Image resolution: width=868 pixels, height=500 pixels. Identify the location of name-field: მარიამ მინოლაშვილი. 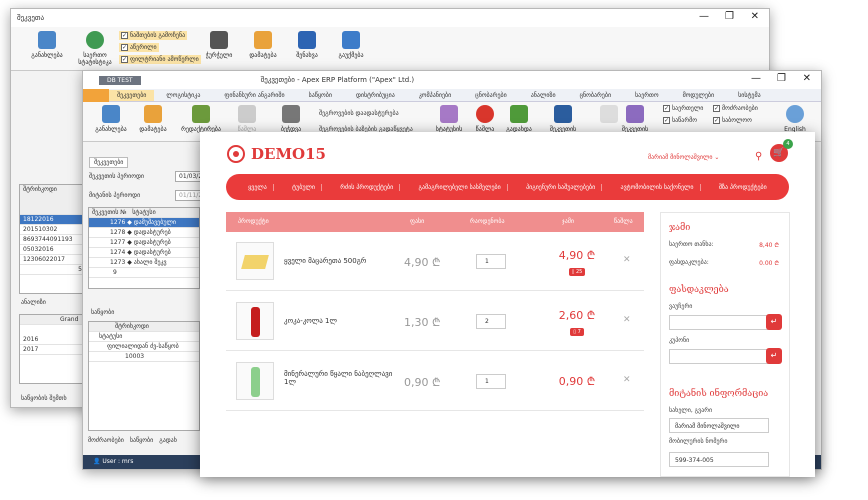
(719, 425).